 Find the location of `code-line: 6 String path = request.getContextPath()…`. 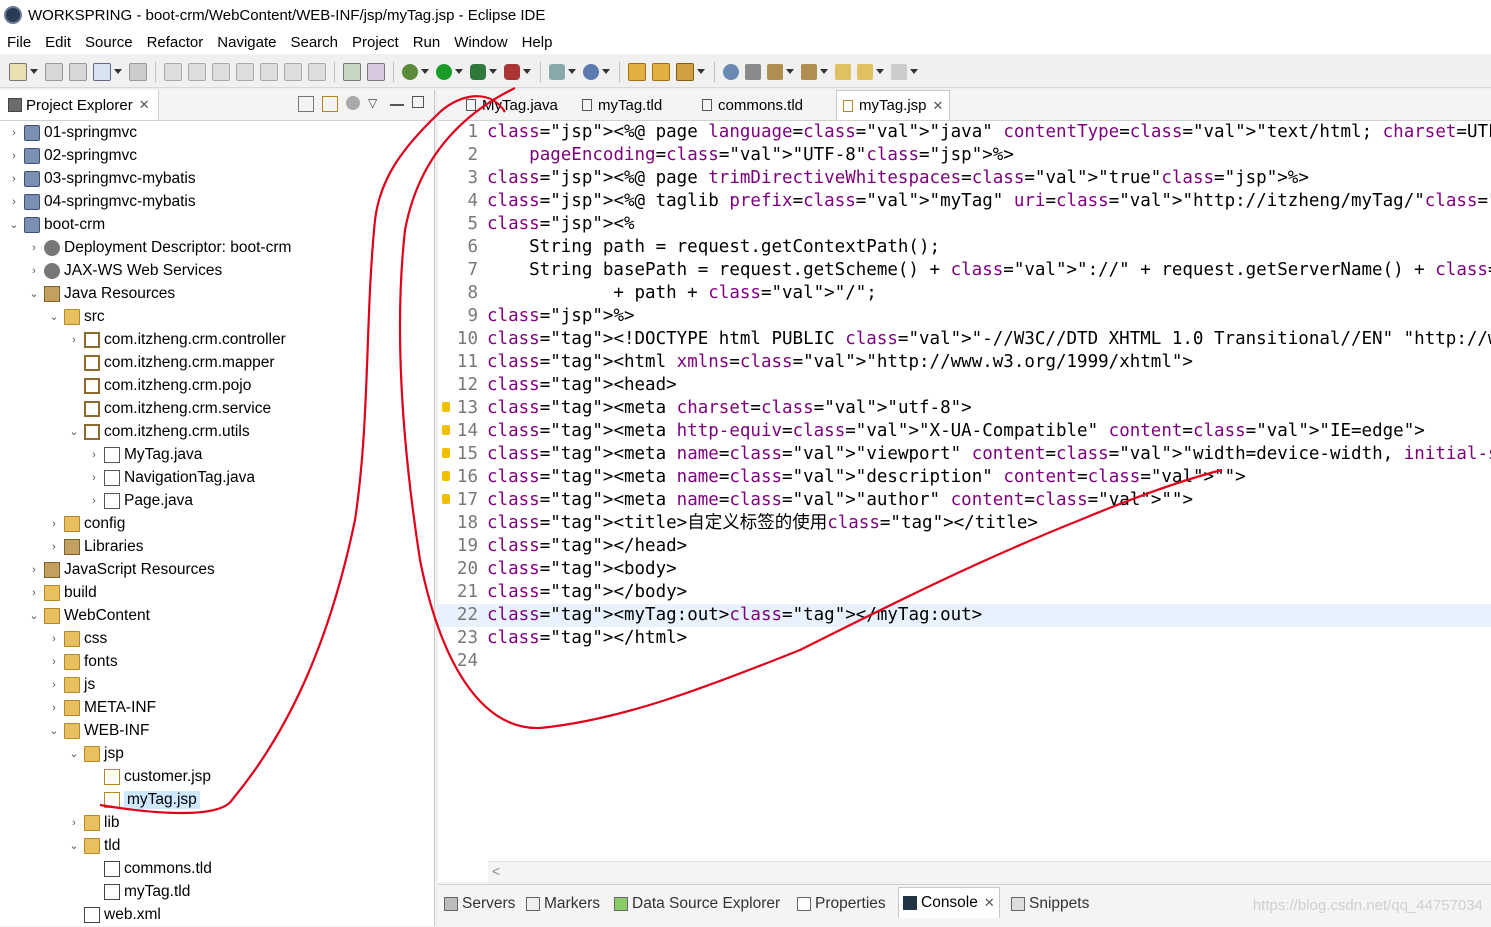

code-line: 6 String path = request.getContextPath()… is located at coordinates (964, 247).